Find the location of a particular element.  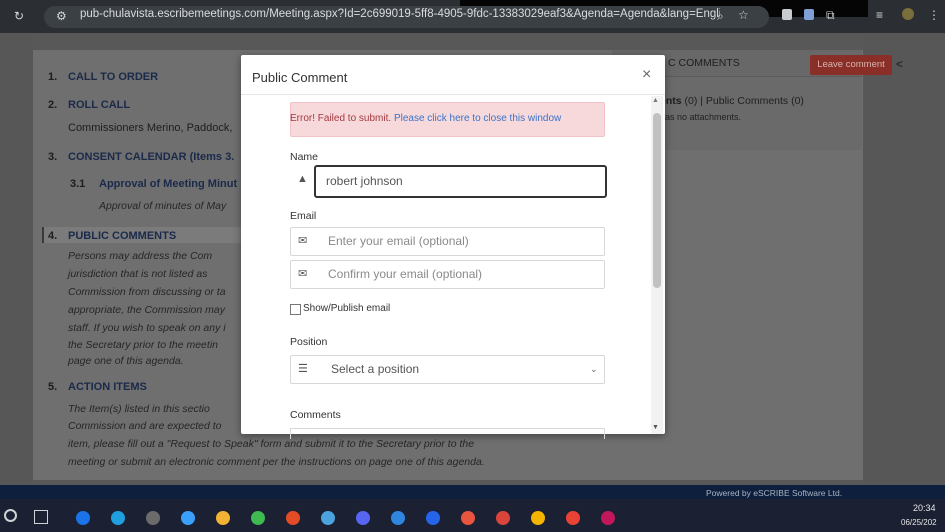

zoom-icon: ⌕ is located at coordinates (720, 16).